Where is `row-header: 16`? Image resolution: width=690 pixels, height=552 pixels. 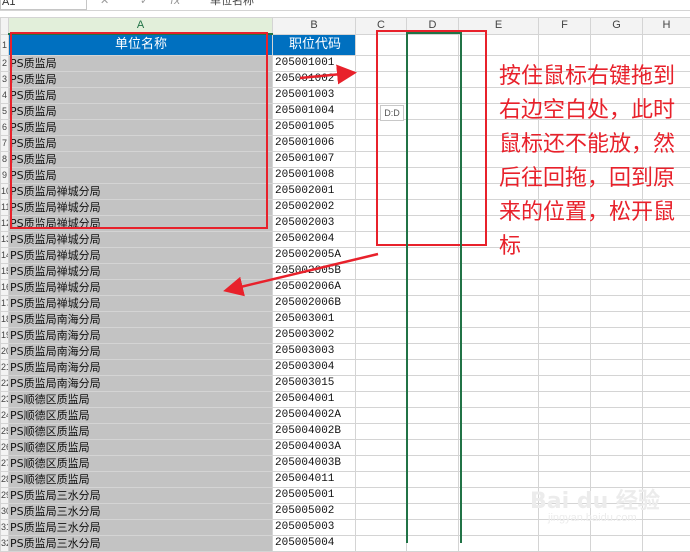
row-header: 16 is located at coordinates (5, 288).